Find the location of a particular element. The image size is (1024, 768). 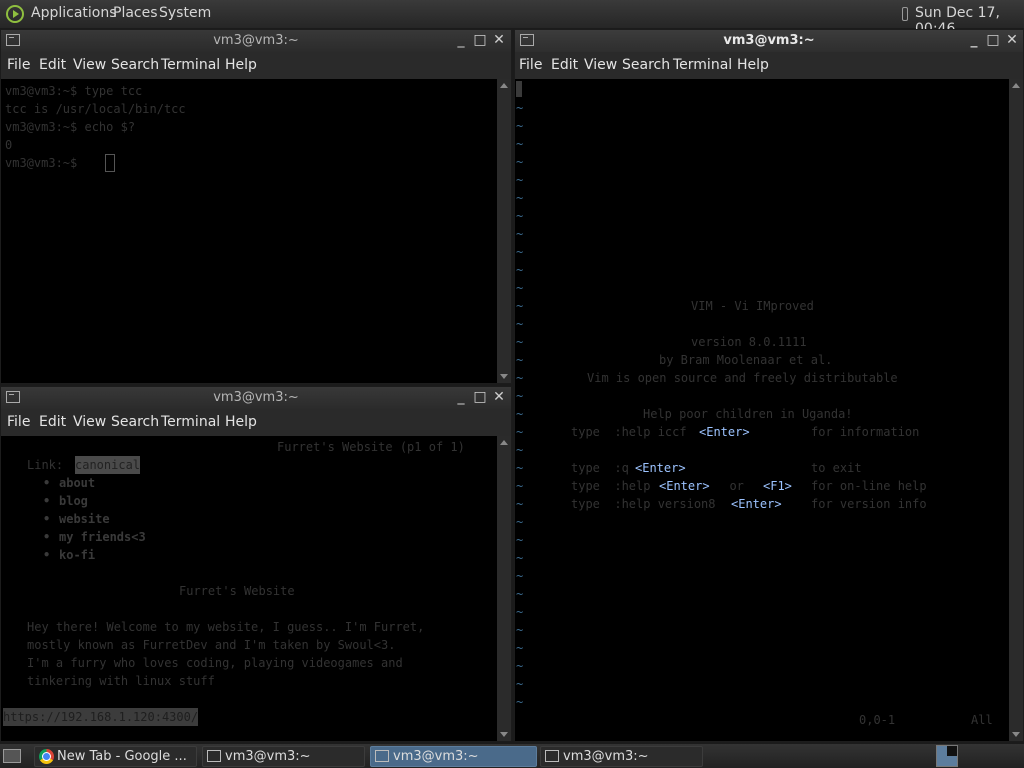

menu-places: Places is located at coordinates (135, 13).